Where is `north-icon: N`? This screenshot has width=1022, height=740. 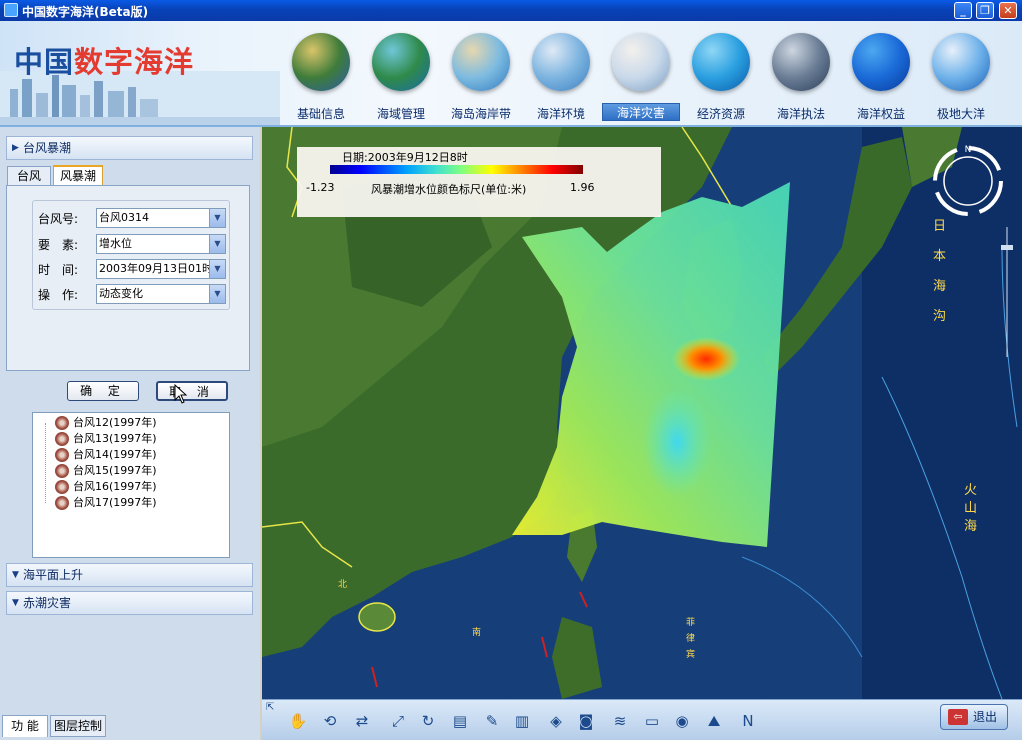 north-icon: N is located at coordinates (748, 721).